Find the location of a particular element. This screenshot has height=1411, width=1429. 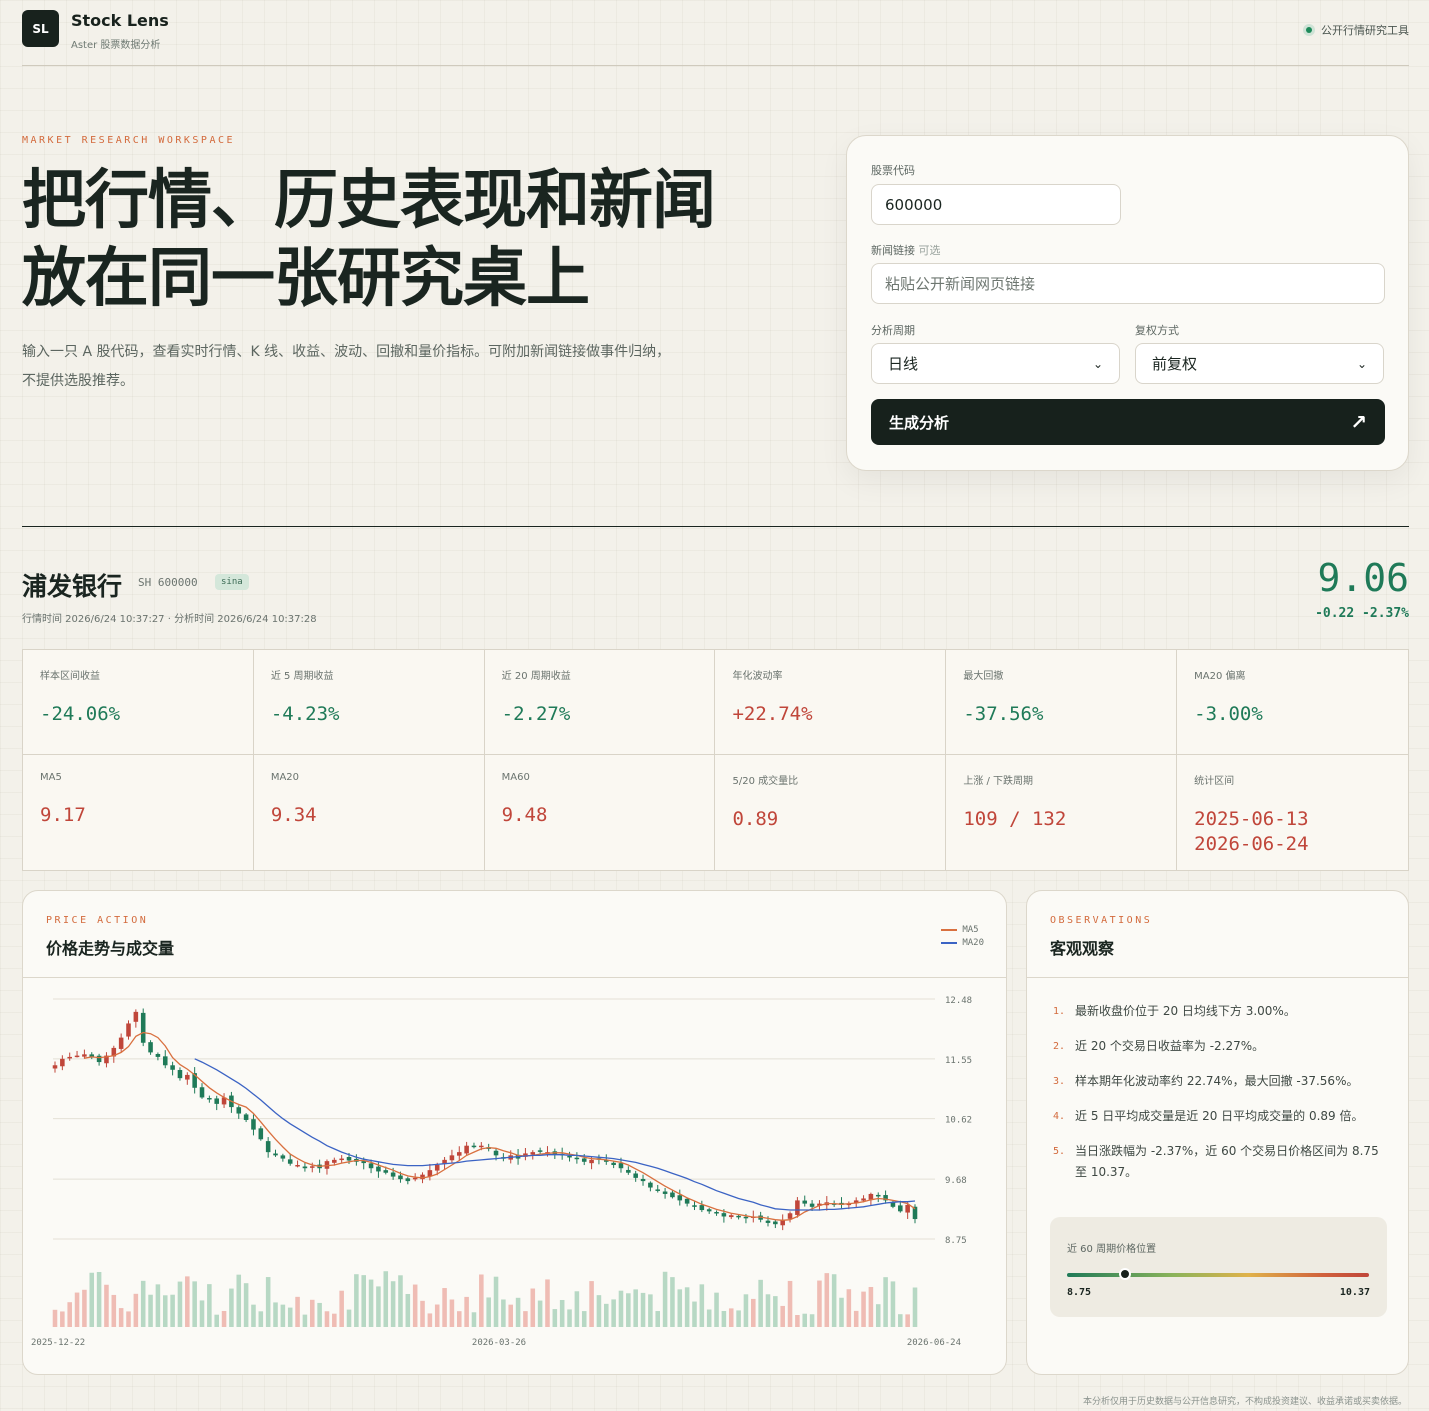

metric-cell: 5/20 成交量比 0.89 is located at coordinates (831, 813).